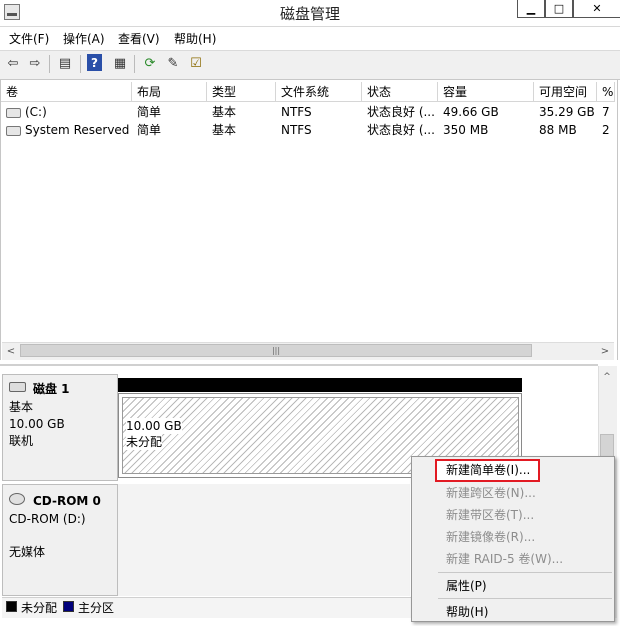 Image resolution: width=620 pixels, height=626 pixels. What do you see at coordinates (51, 389) in the screenshot?
I see `disk-1-name: 磁盘 1` at bounding box center [51, 389].